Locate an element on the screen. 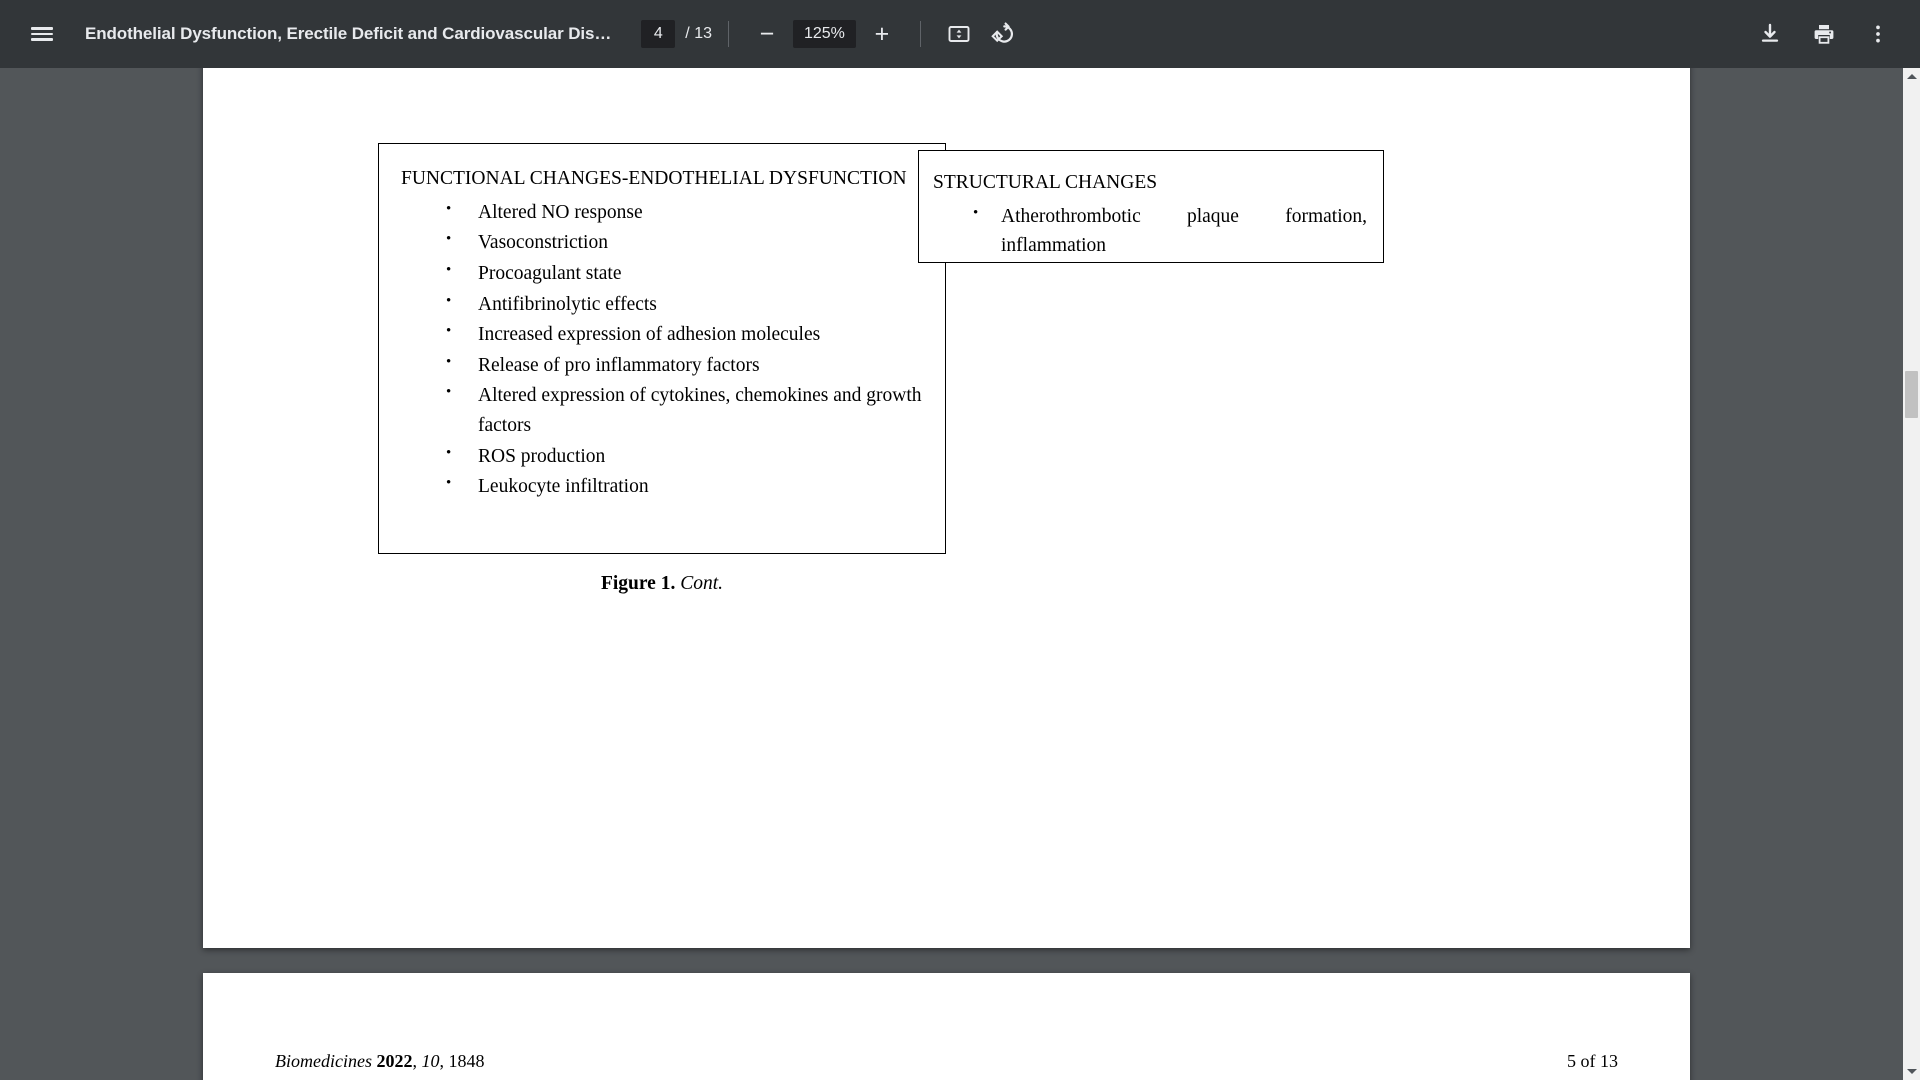 Image resolution: width=1920 pixels, height=1080 pixels. figure-caption-continuation: Cont. is located at coordinates (702, 583).